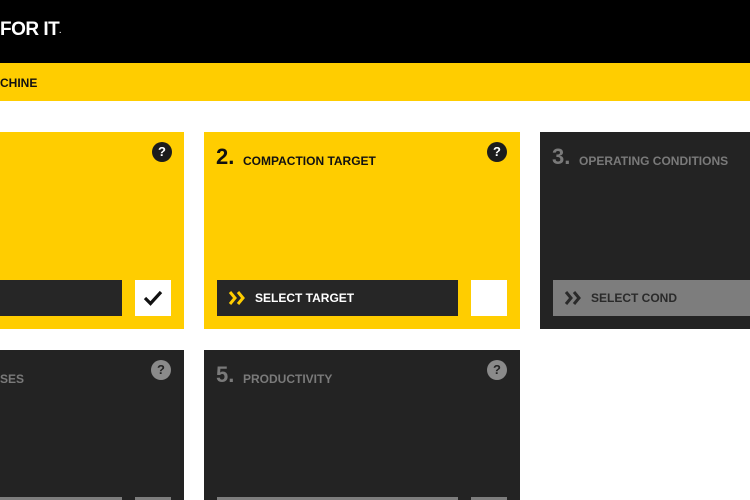 The width and height of the screenshot is (750, 500). I want to click on top-header-bar: FOR IT., so click(375, 31).